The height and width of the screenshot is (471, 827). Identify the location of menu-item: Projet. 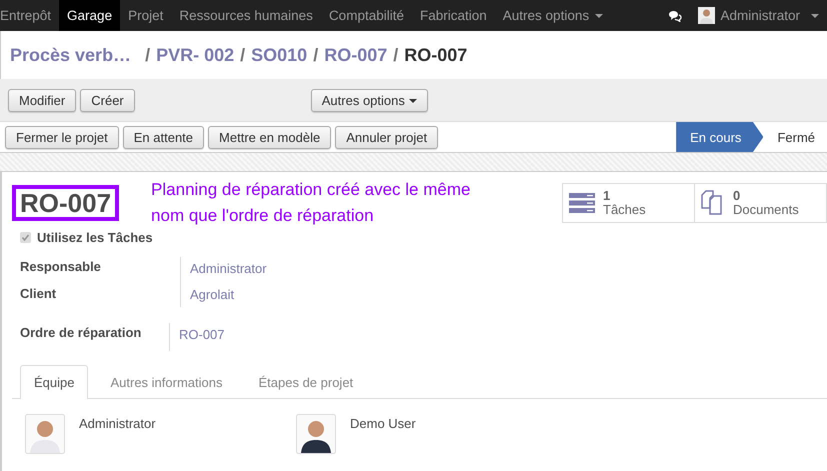
(146, 15).